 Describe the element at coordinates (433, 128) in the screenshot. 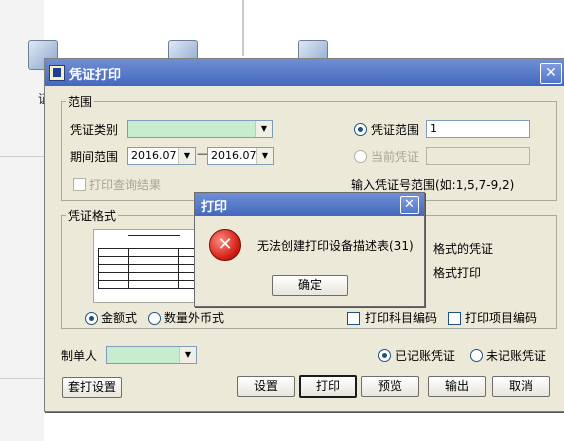

I see `voucher-range-value: 1` at that location.